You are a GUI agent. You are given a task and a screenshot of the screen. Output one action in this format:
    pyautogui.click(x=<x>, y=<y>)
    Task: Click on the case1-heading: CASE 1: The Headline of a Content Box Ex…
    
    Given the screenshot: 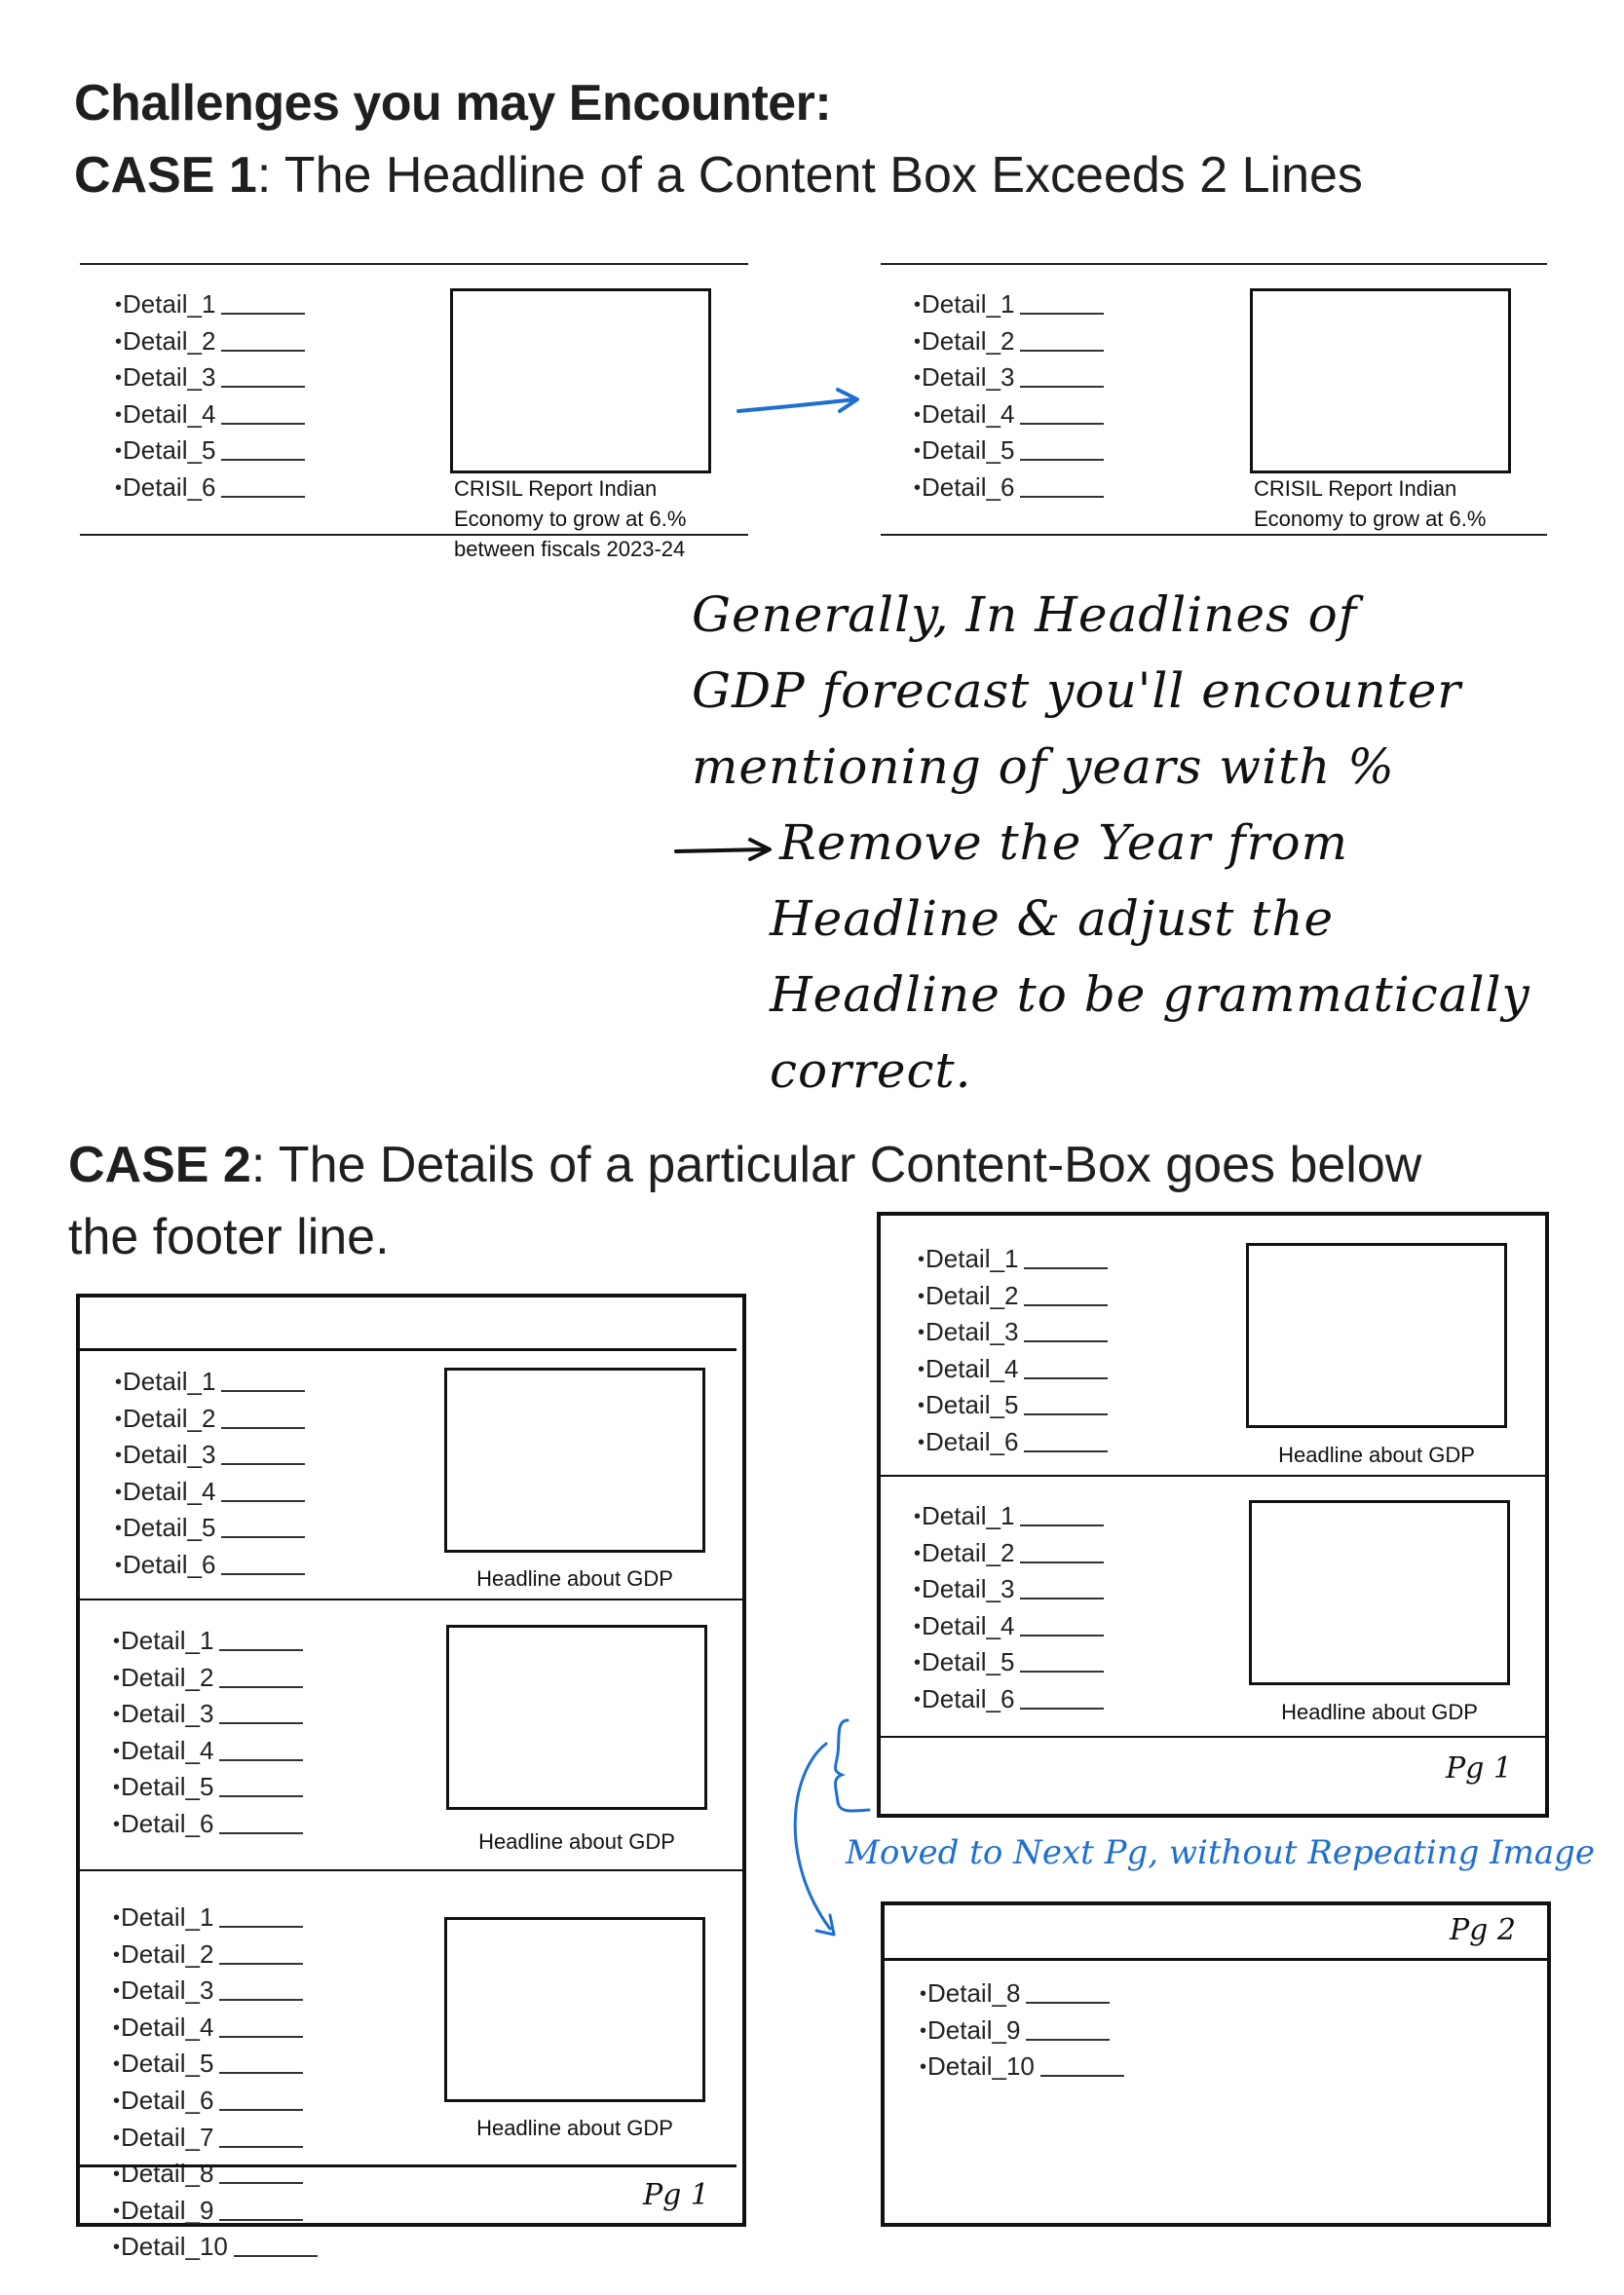 What is the action you would take?
    pyautogui.click(x=718, y=175)
    